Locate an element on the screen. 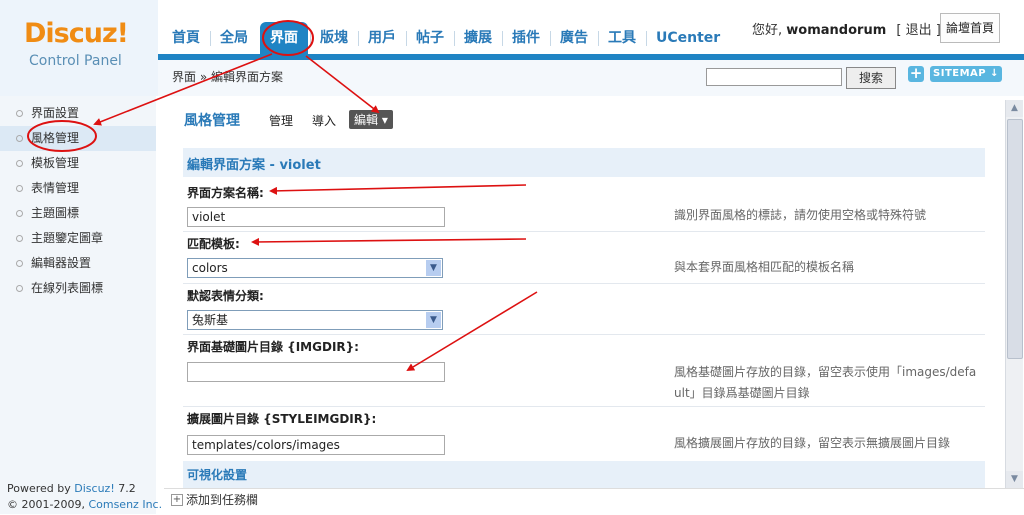  section-title: 編輯界面方案 - violet is located at coordinates (254, 165).